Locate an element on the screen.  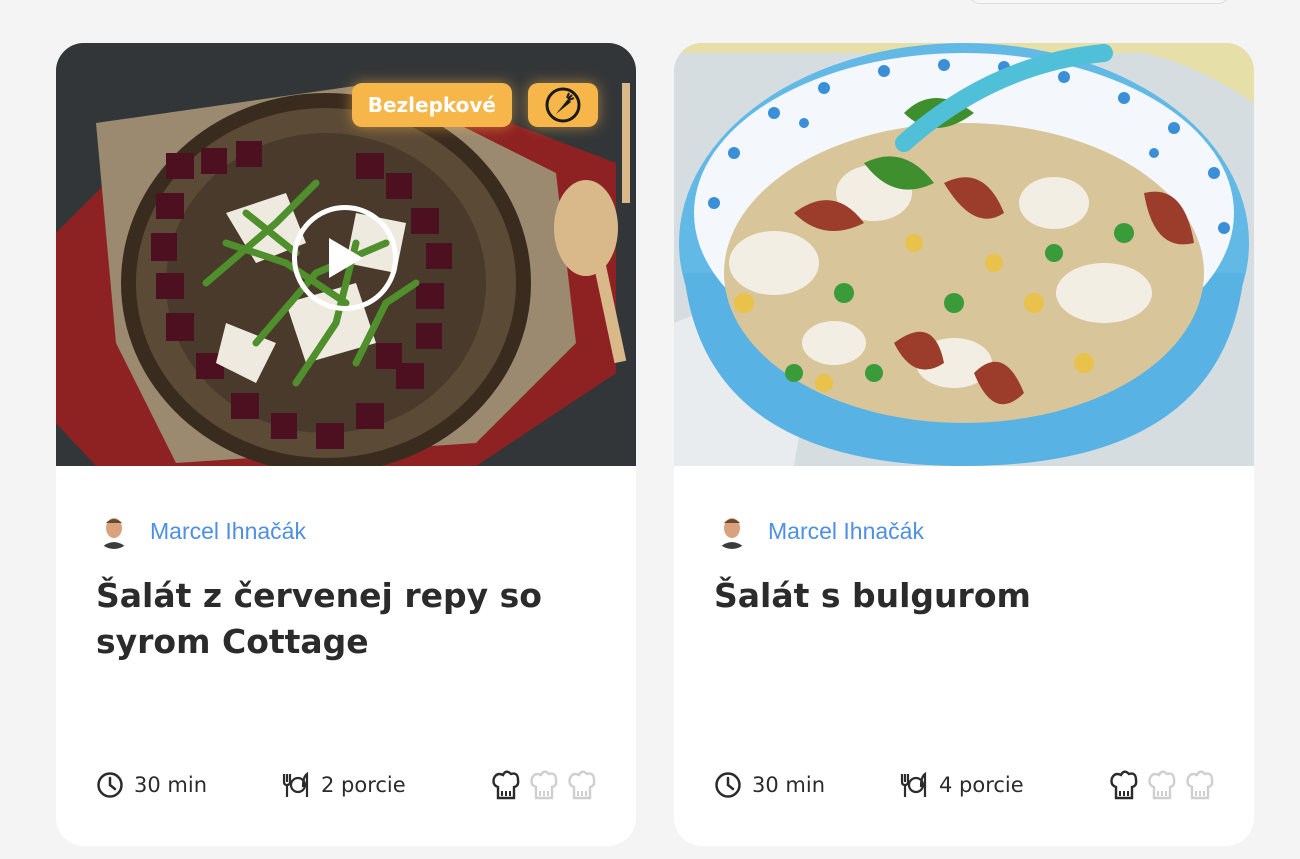
gluten-free-badge: Bezlepkové is located at coordinates (431, 105).